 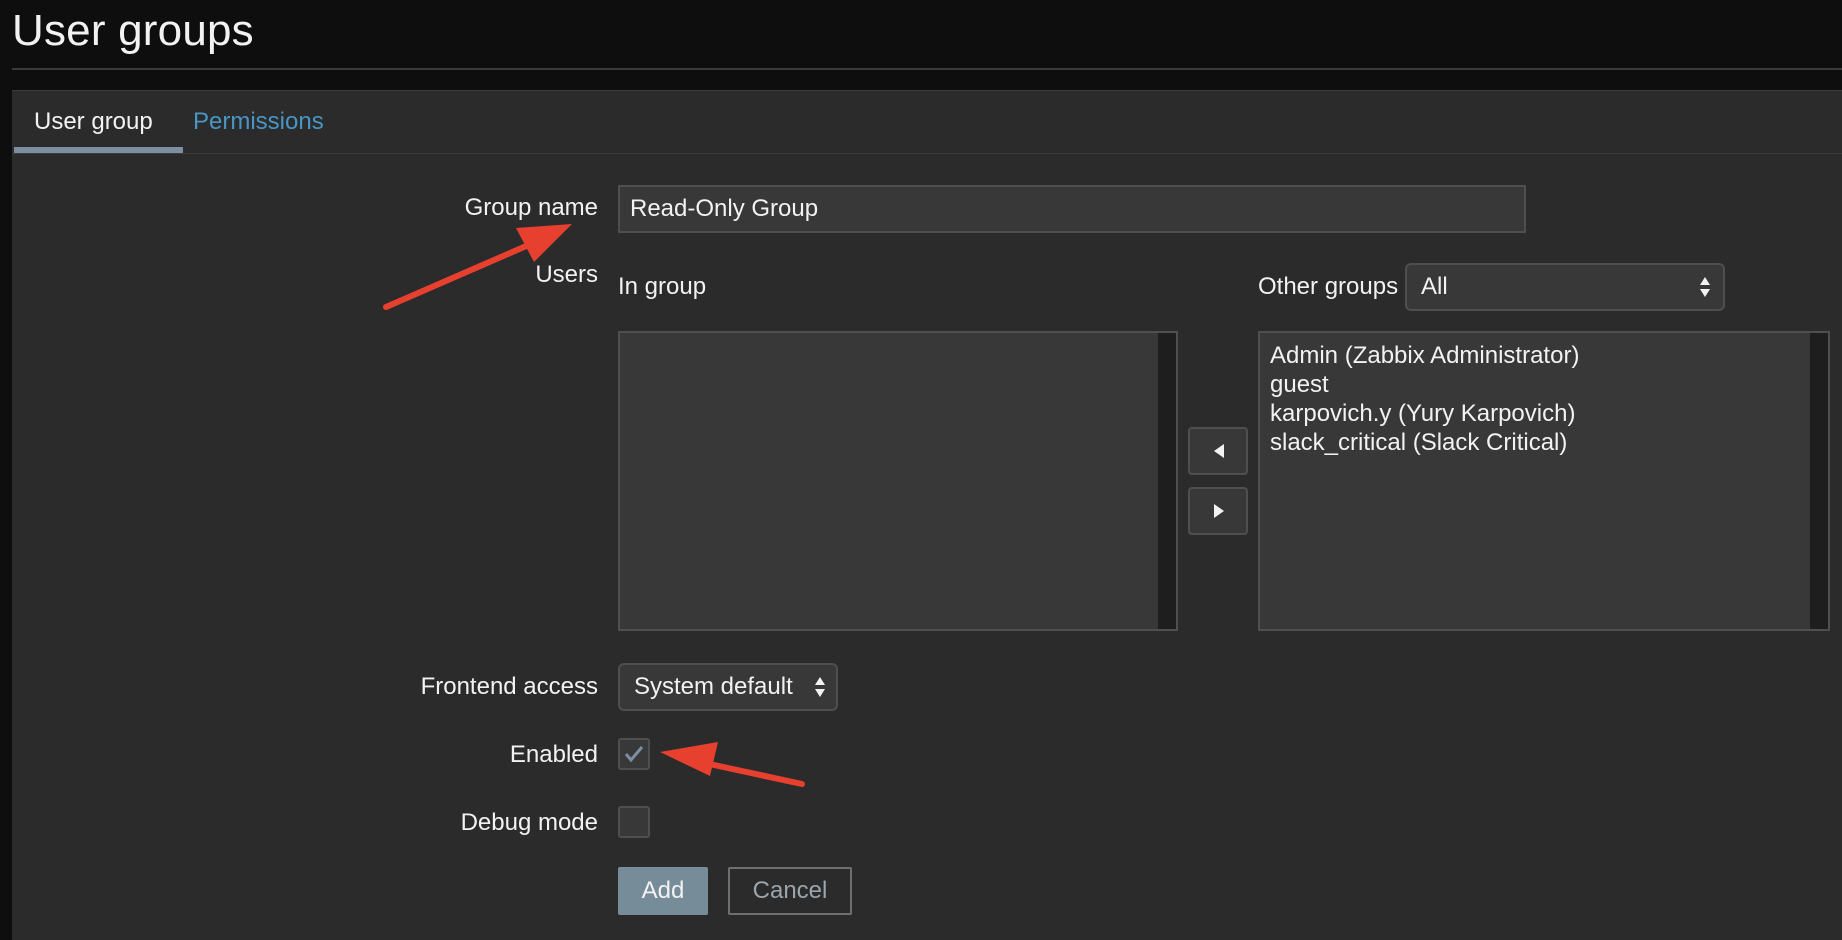 I want to click on in-group-label: In group, so click(x=662, y=286).